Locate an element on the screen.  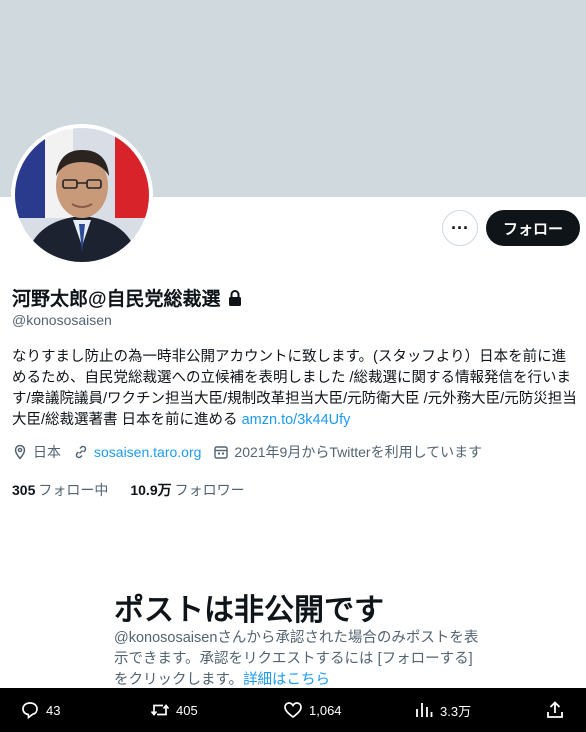
more-options-button: ··· is located at coordinates (460, 228).